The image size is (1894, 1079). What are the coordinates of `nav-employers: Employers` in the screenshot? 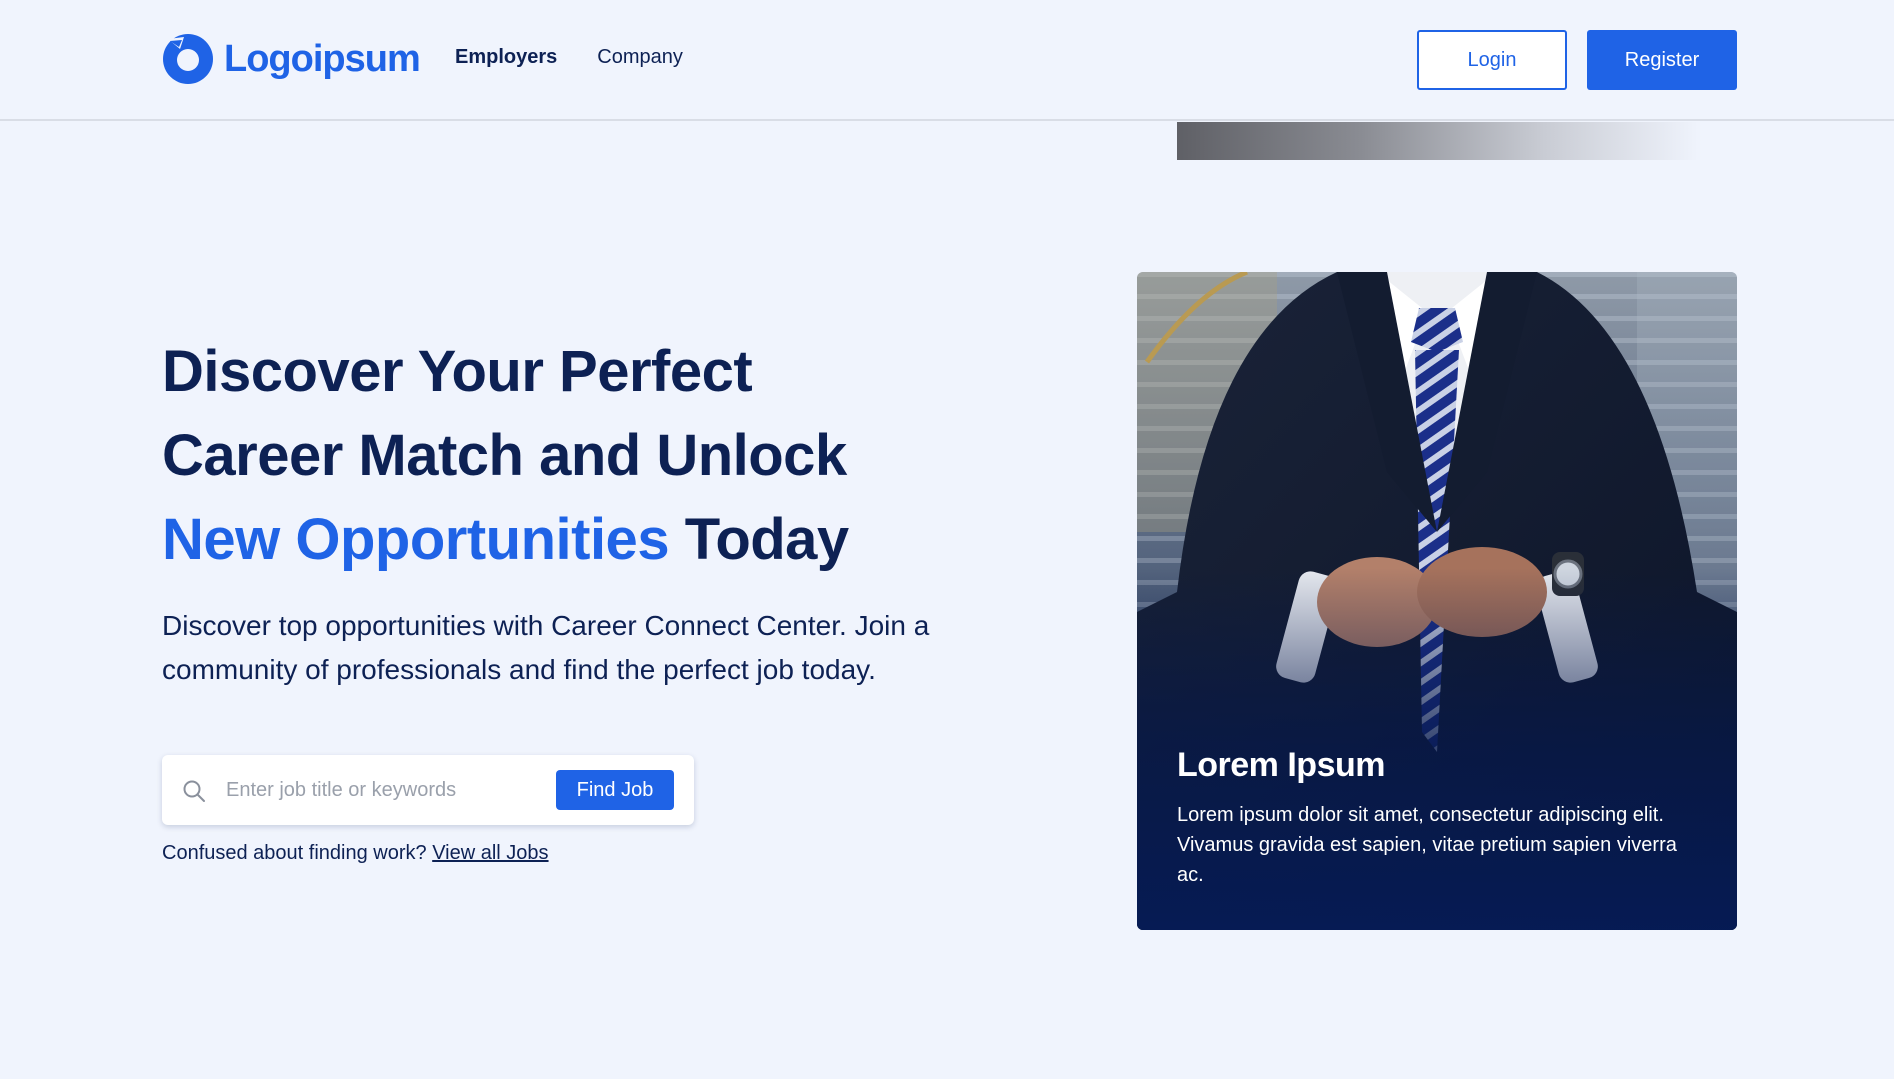 It's located at (506, 57).